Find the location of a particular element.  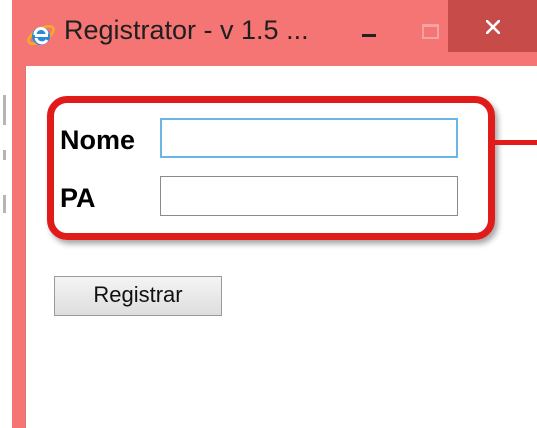

annotation-connector-line is located at coordinates (516, 142).